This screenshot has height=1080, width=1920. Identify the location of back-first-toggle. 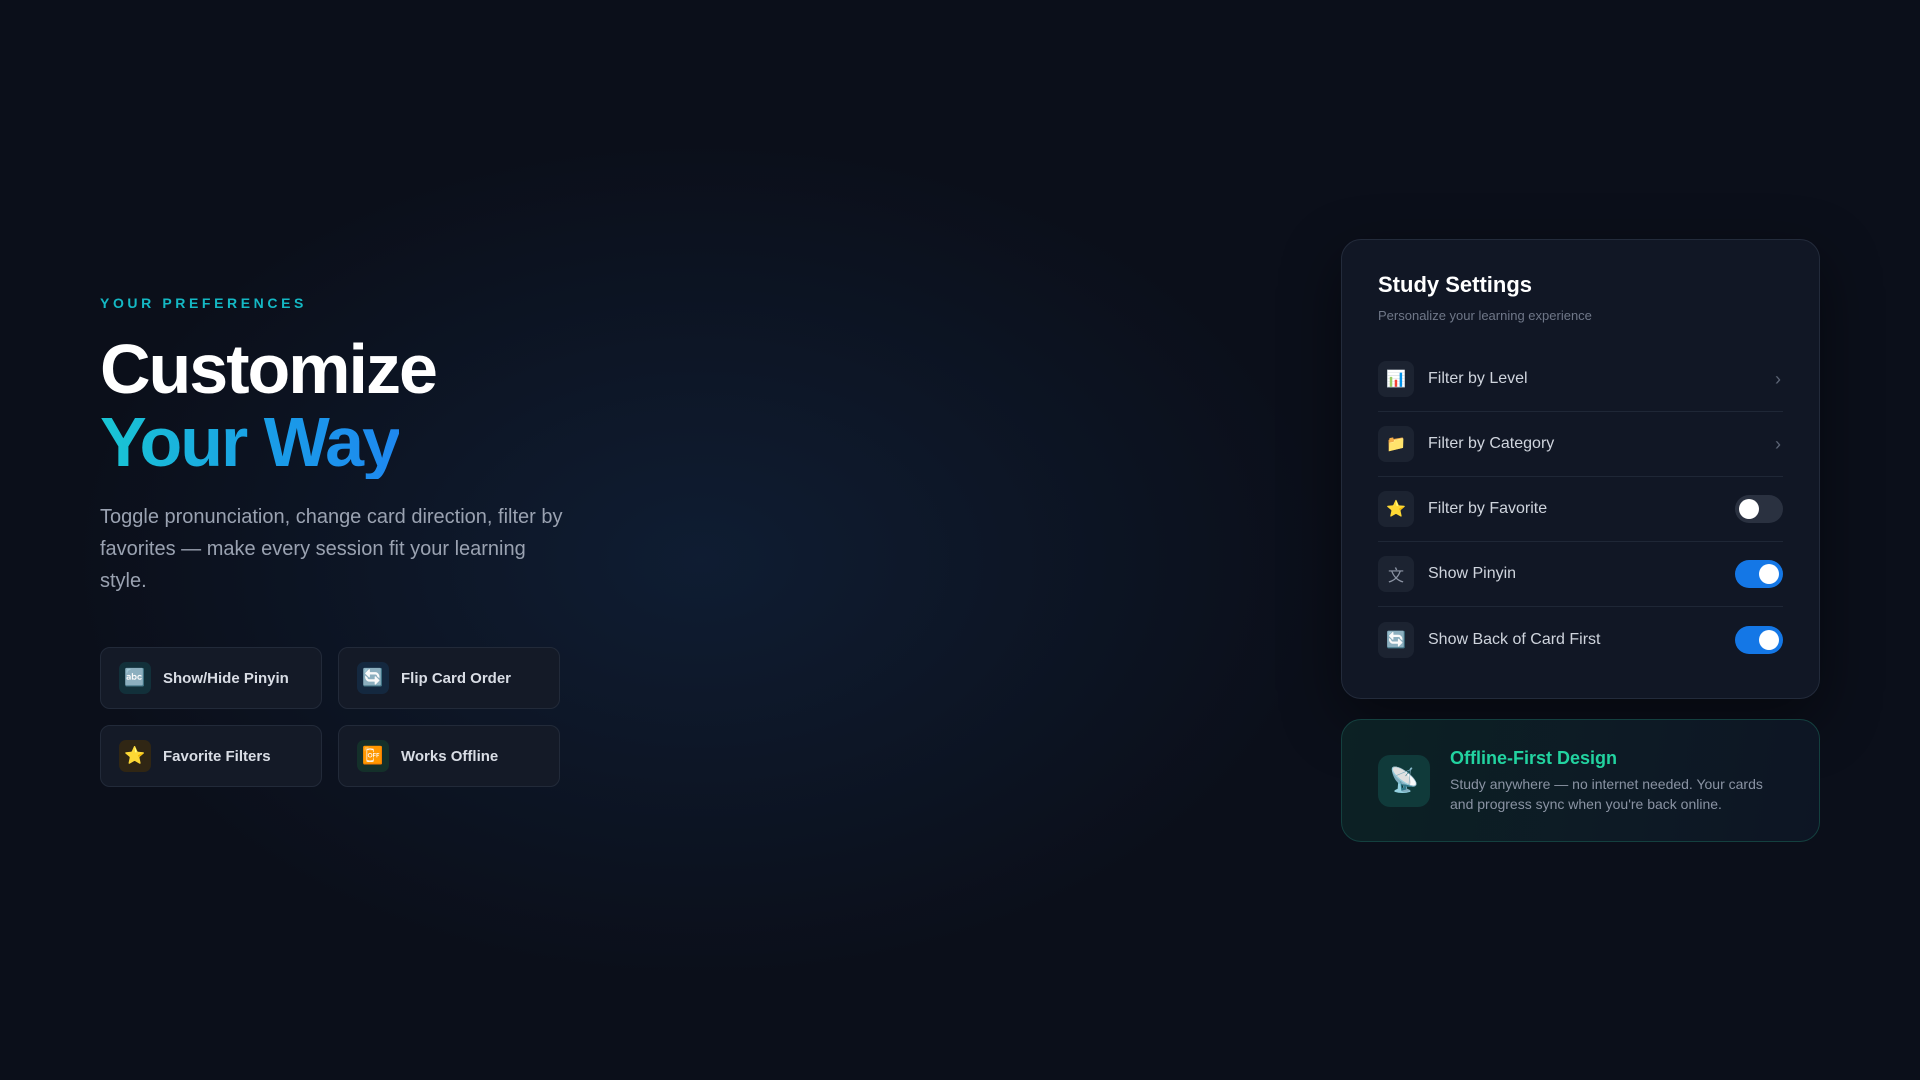
(1759, 639).